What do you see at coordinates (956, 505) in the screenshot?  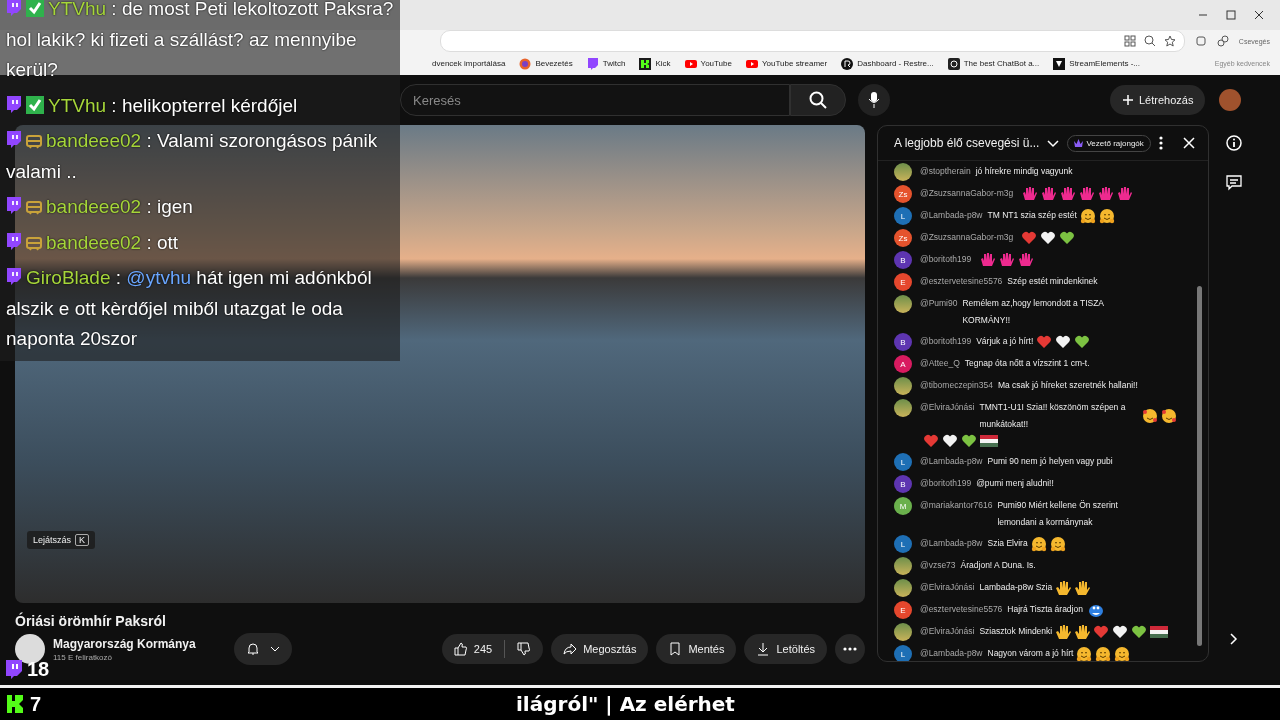 I see `chat-author: @mariakantor7616` at bounding box center [956, 505].